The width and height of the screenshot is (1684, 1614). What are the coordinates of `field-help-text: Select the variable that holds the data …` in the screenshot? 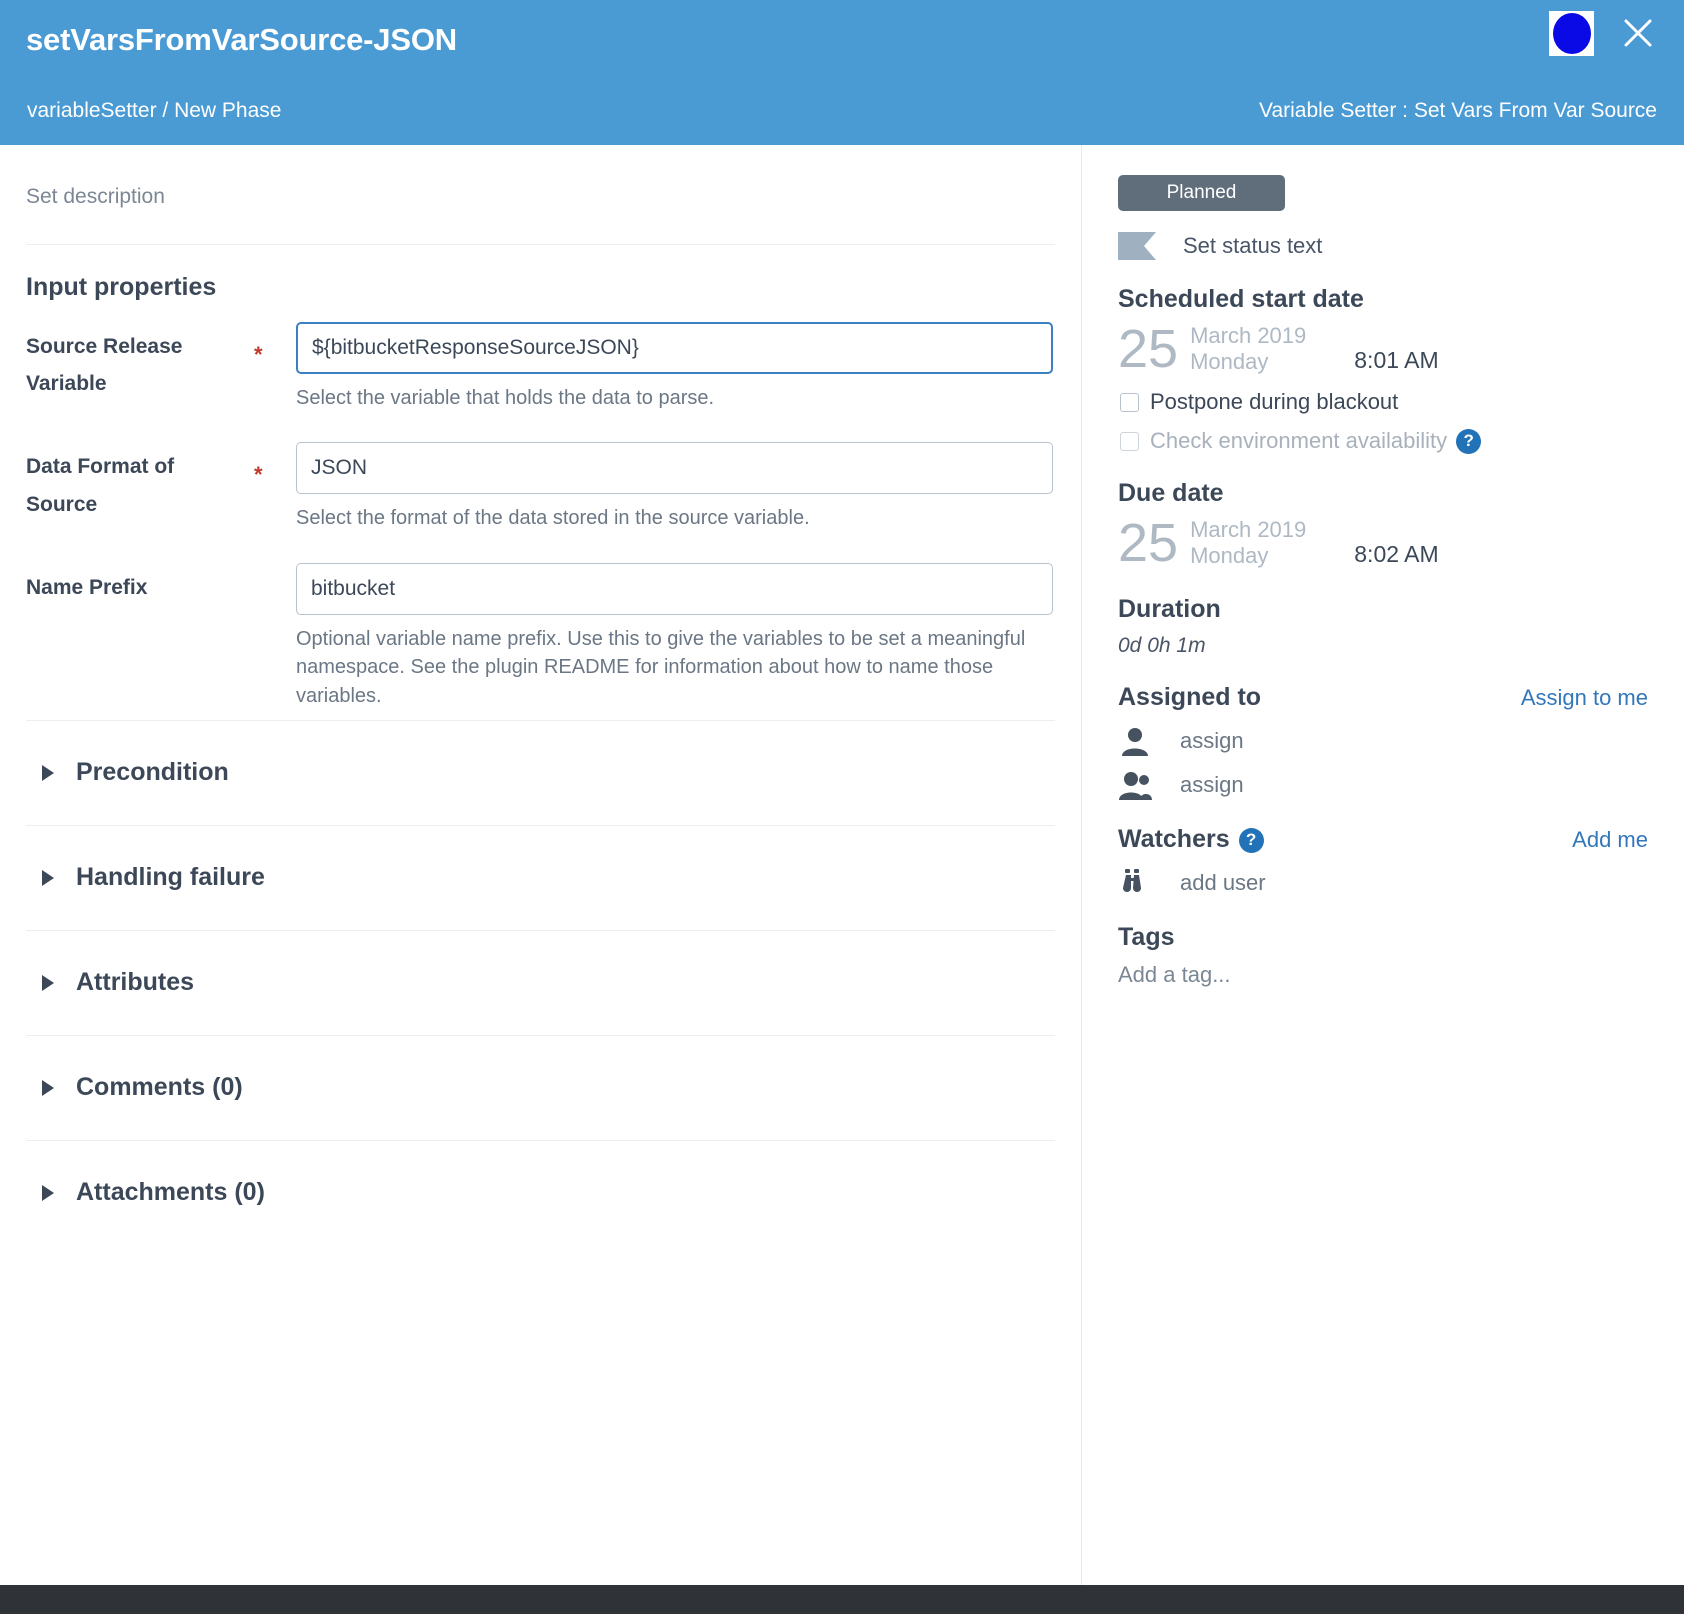 It's located at (505, 398).